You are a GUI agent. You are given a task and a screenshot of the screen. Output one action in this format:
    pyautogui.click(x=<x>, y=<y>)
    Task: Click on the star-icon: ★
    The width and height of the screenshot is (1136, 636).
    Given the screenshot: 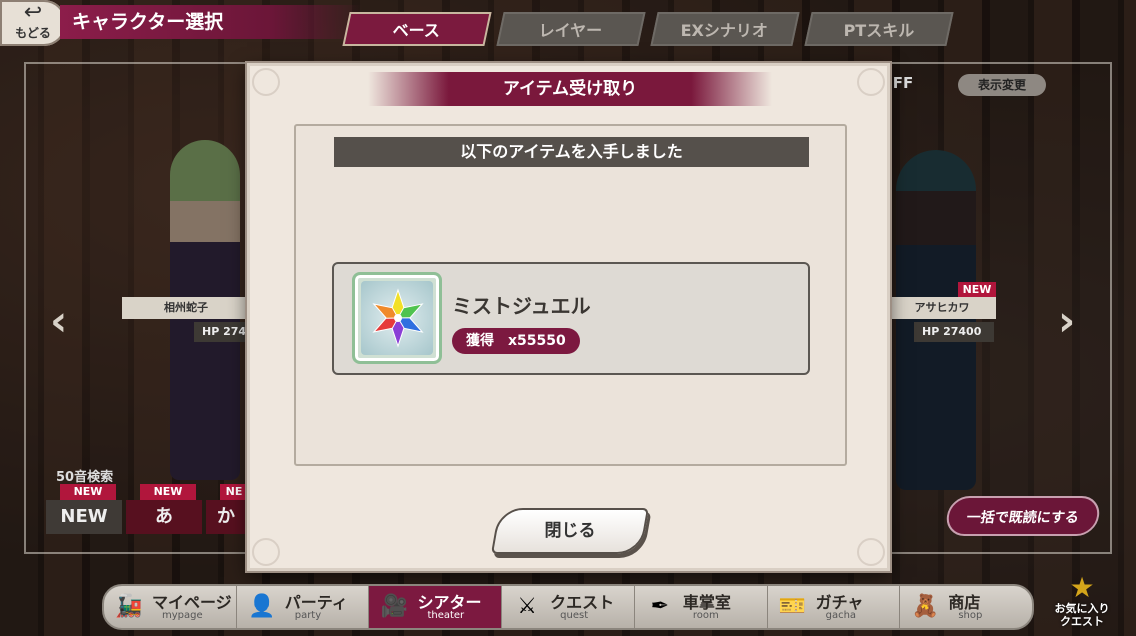 What is the action you would take?
    pyautogui.click(x=1082, y=587)
    